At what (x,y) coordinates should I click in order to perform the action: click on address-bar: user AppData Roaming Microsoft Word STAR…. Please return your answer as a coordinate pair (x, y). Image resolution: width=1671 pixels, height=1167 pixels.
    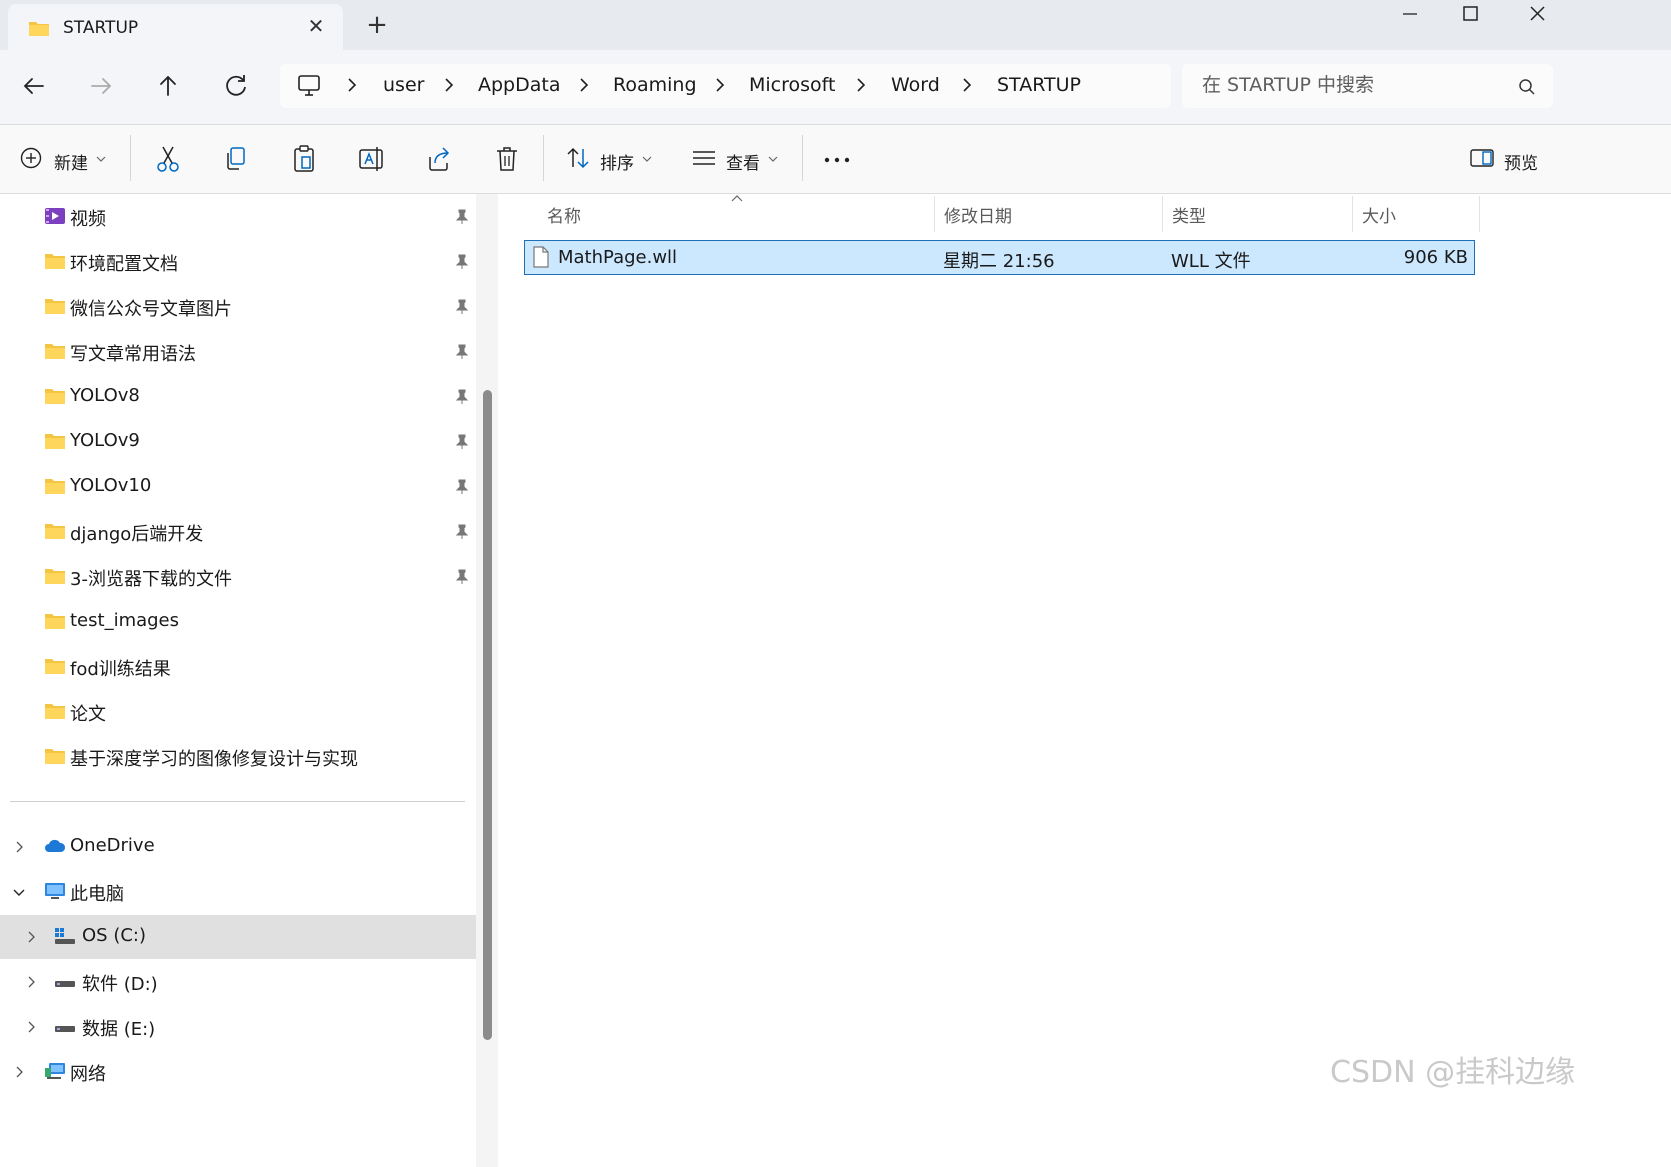
    Looking at the image, I should click on (725, 86).